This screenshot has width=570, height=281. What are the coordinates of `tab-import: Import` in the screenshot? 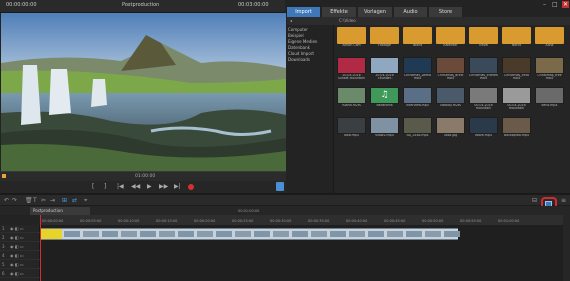 It's located at (304, 12).